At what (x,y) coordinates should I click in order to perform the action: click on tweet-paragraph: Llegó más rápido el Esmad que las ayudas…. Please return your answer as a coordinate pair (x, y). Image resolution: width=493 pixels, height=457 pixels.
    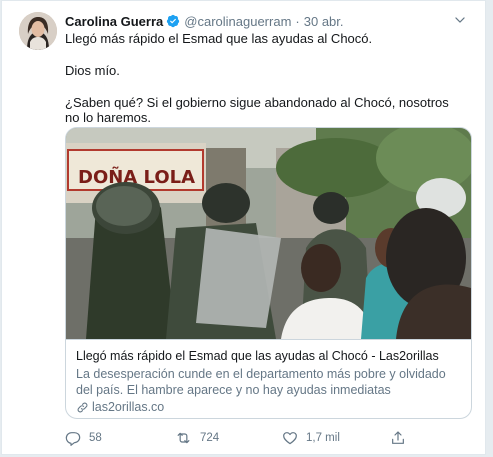
    Looking at the image, I should click on (219, 38).